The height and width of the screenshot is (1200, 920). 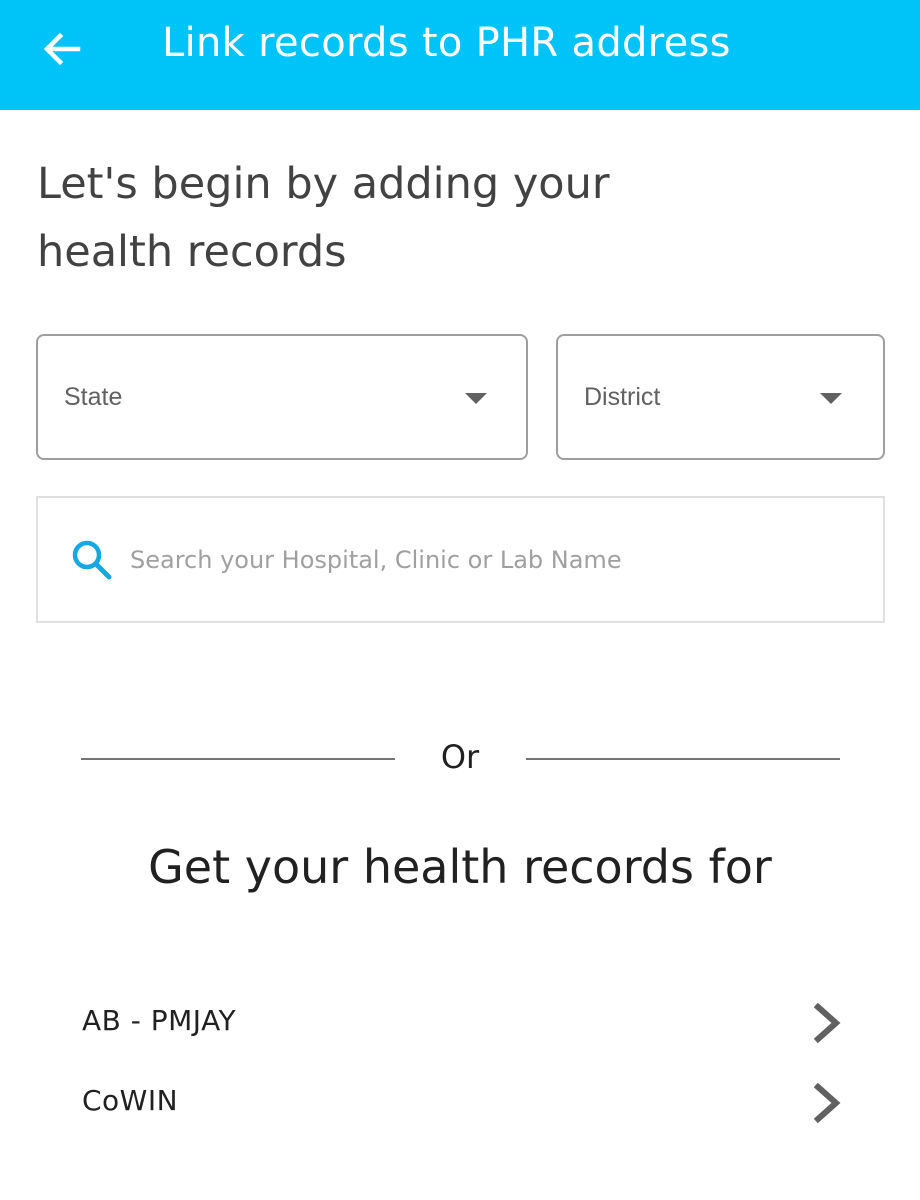 I want to click on search-icon, so click(x=92, y=560).